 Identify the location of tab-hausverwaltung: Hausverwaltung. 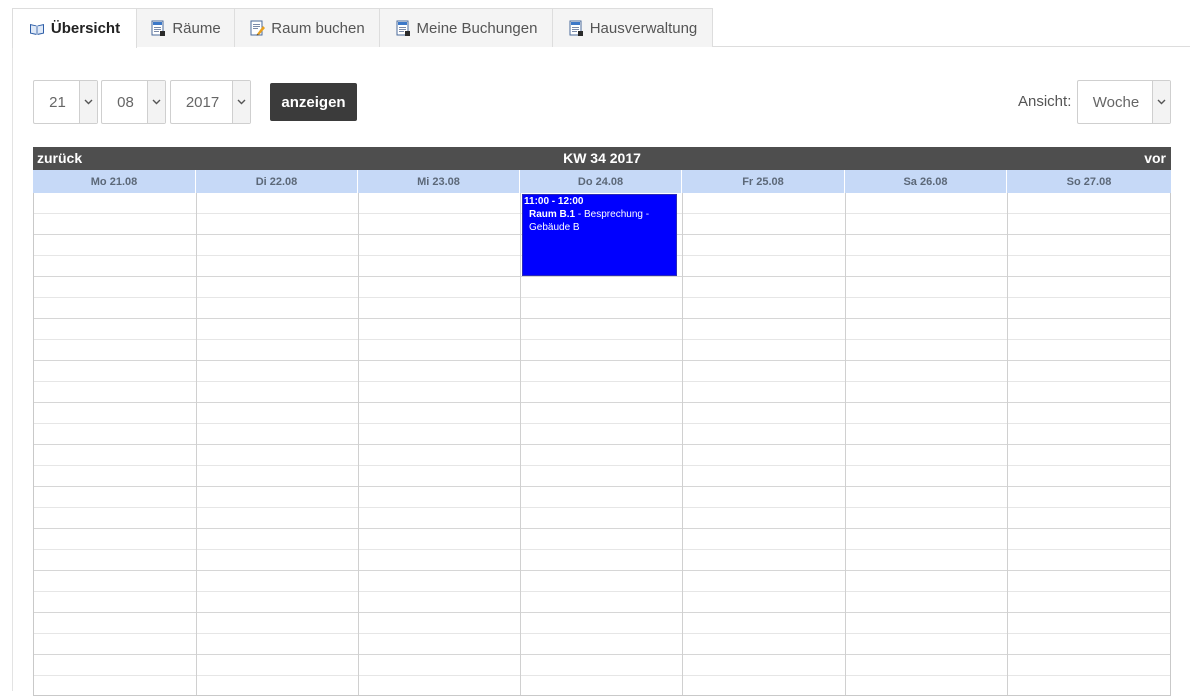
(632, 27).